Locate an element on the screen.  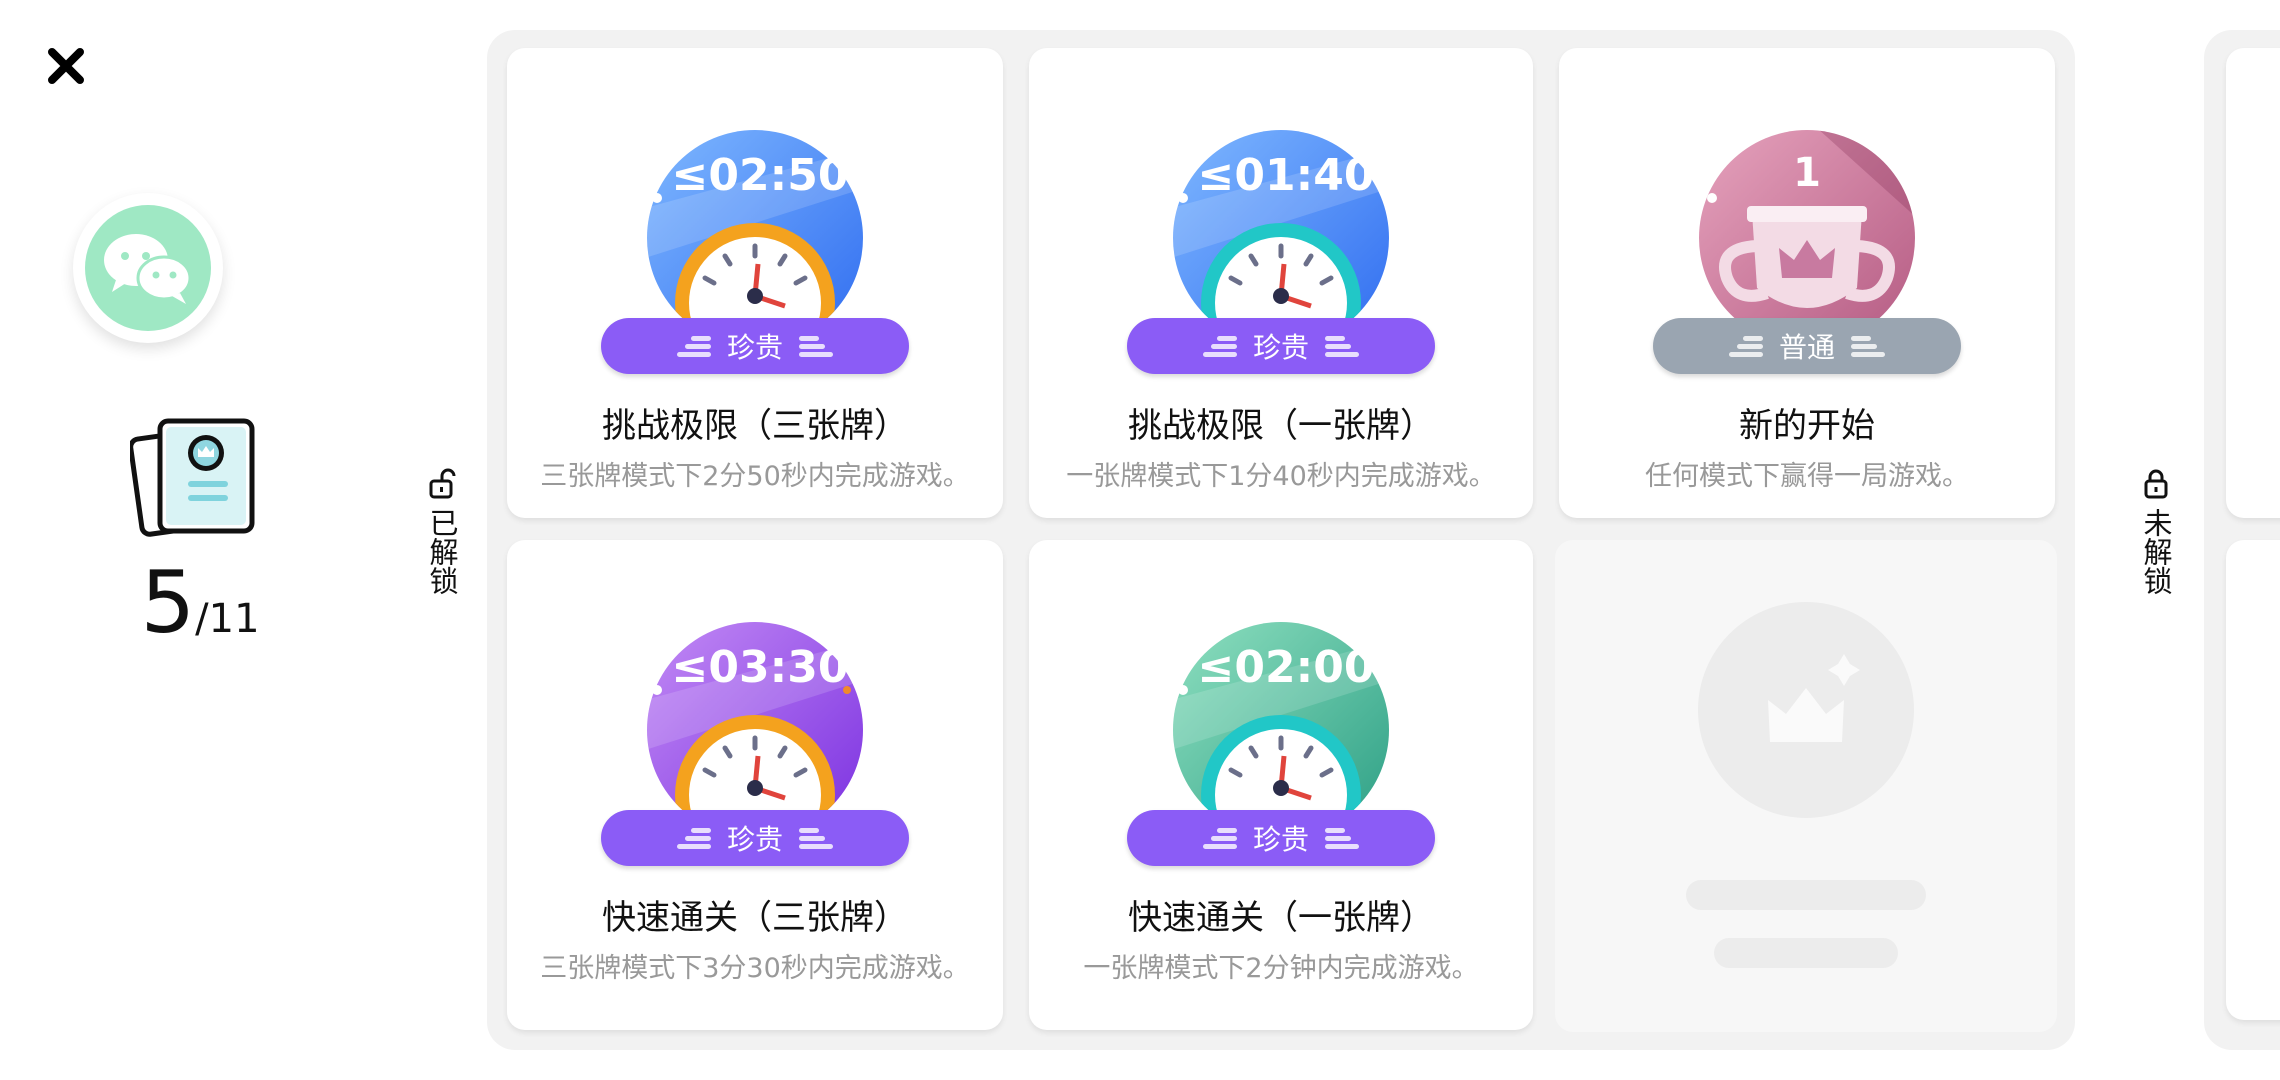
clock-icon: ≤02:50 is located at coordinates (755, 238).